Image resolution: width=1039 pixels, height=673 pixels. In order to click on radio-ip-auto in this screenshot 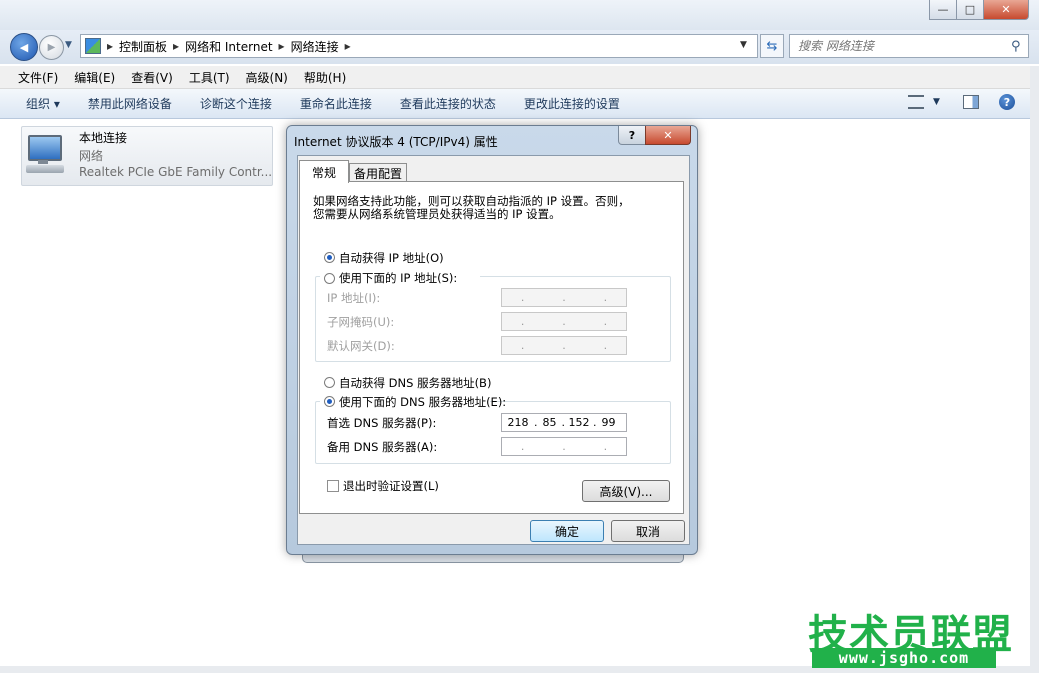, I will do `click(329, 257)`.